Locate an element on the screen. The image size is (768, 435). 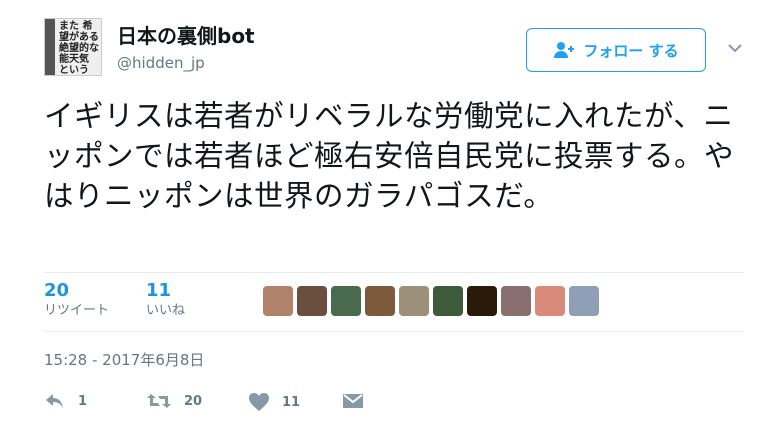
account-handle: @hidden_jp is located at coordinates (161, 63).